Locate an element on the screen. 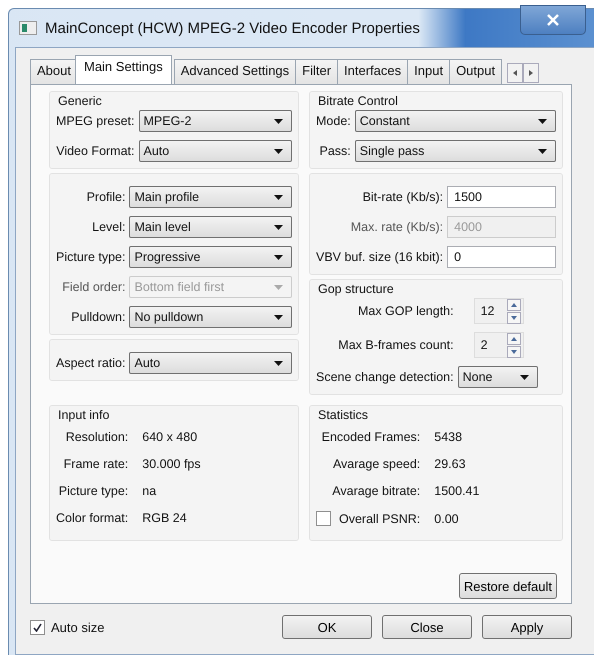 This screenshot has height=655, width=598. tab: Main Settings is located at coordinates (123, 69).